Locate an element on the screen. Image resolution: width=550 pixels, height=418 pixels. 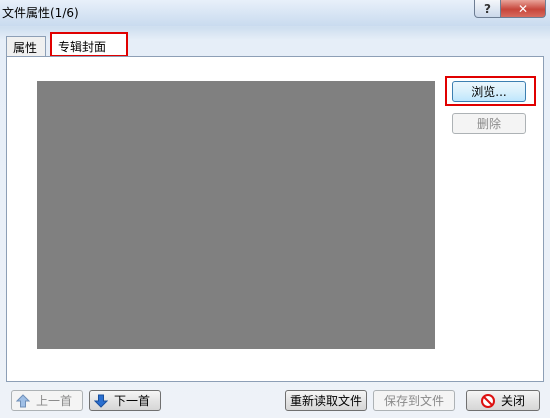
close-label: 关闭 is located at coordinates (512, 401).